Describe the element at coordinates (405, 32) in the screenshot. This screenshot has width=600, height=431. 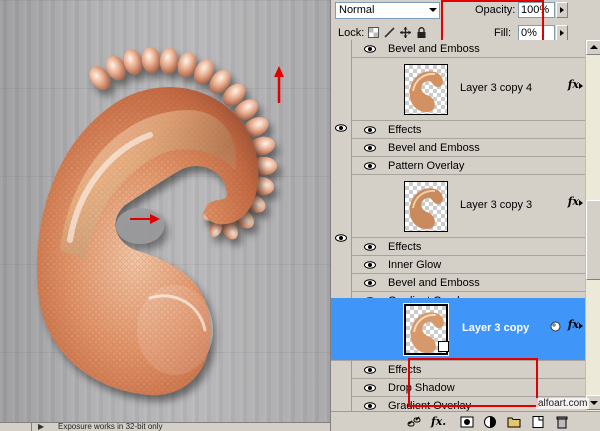
I see `lock-position-icon` at that location.